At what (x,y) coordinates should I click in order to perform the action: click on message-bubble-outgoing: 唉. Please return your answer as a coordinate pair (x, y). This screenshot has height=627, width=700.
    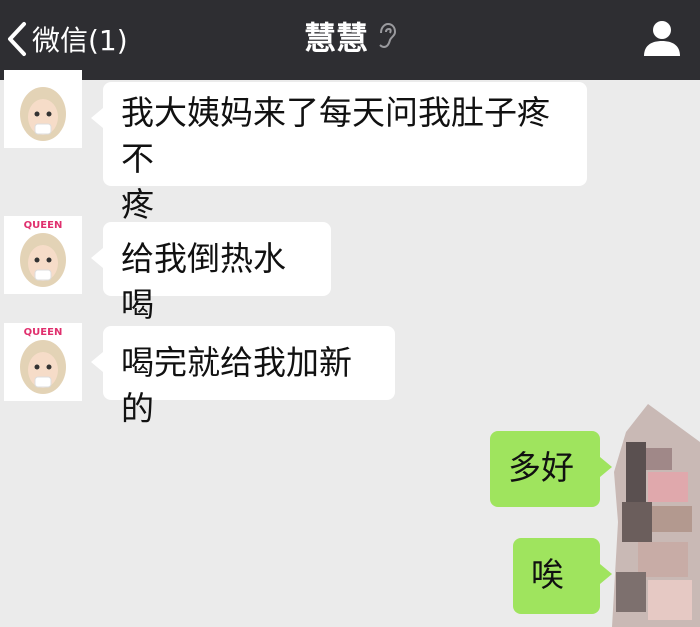
    Looking at the image, I should click on (562, 576).